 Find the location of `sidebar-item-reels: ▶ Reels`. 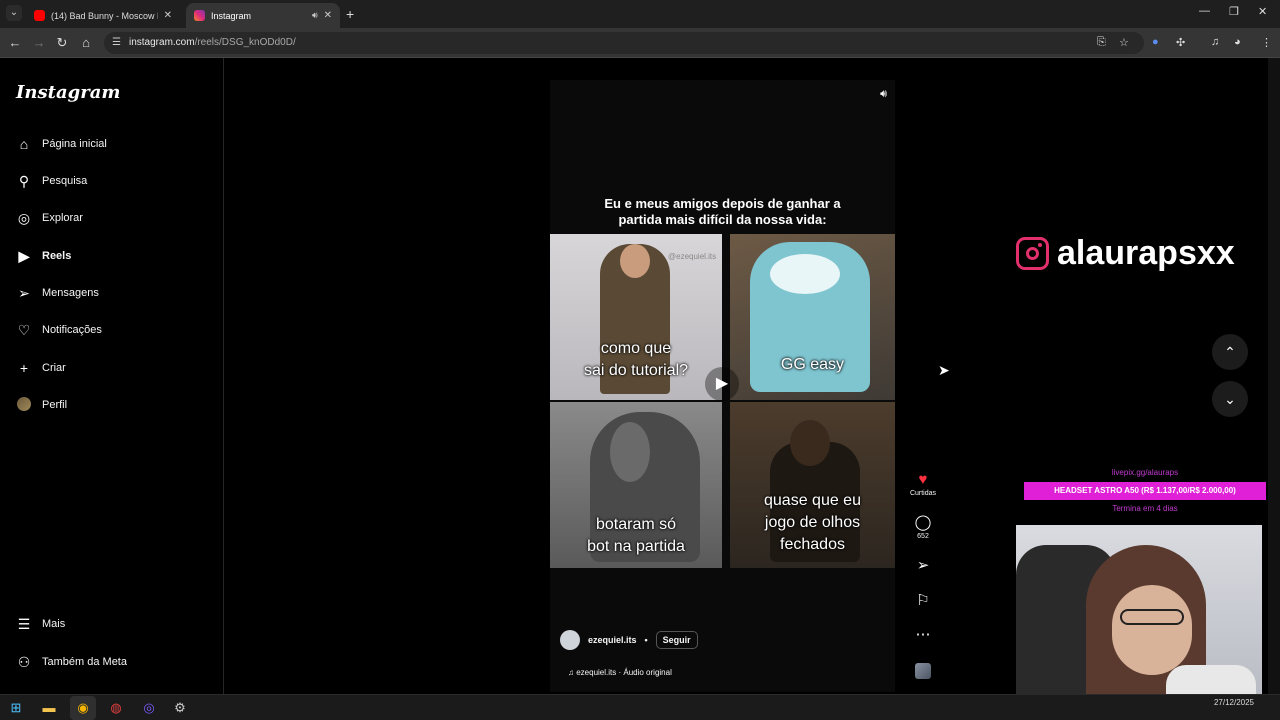

sidebar-item-reels: ▶ Reels is located at coordinates (44, 256).